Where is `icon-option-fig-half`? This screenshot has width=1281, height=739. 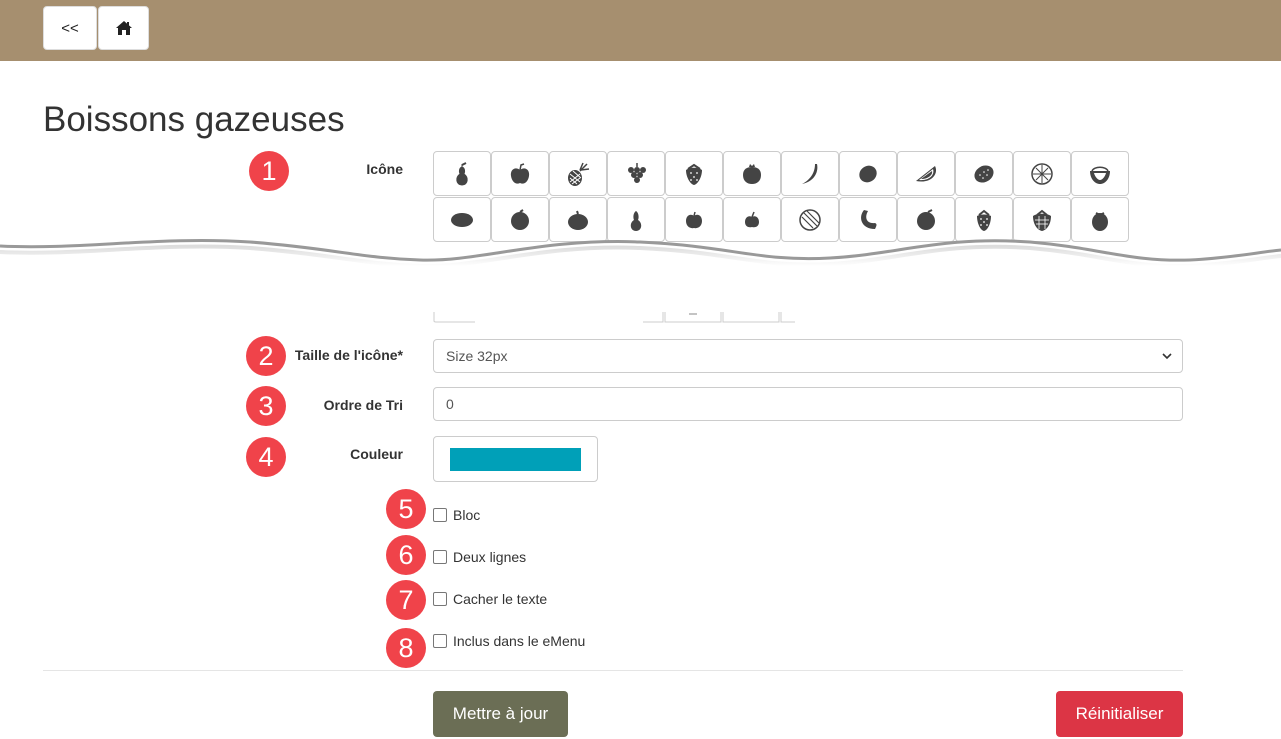
icon-option-fig-half is located at coordinates (1100, 173).